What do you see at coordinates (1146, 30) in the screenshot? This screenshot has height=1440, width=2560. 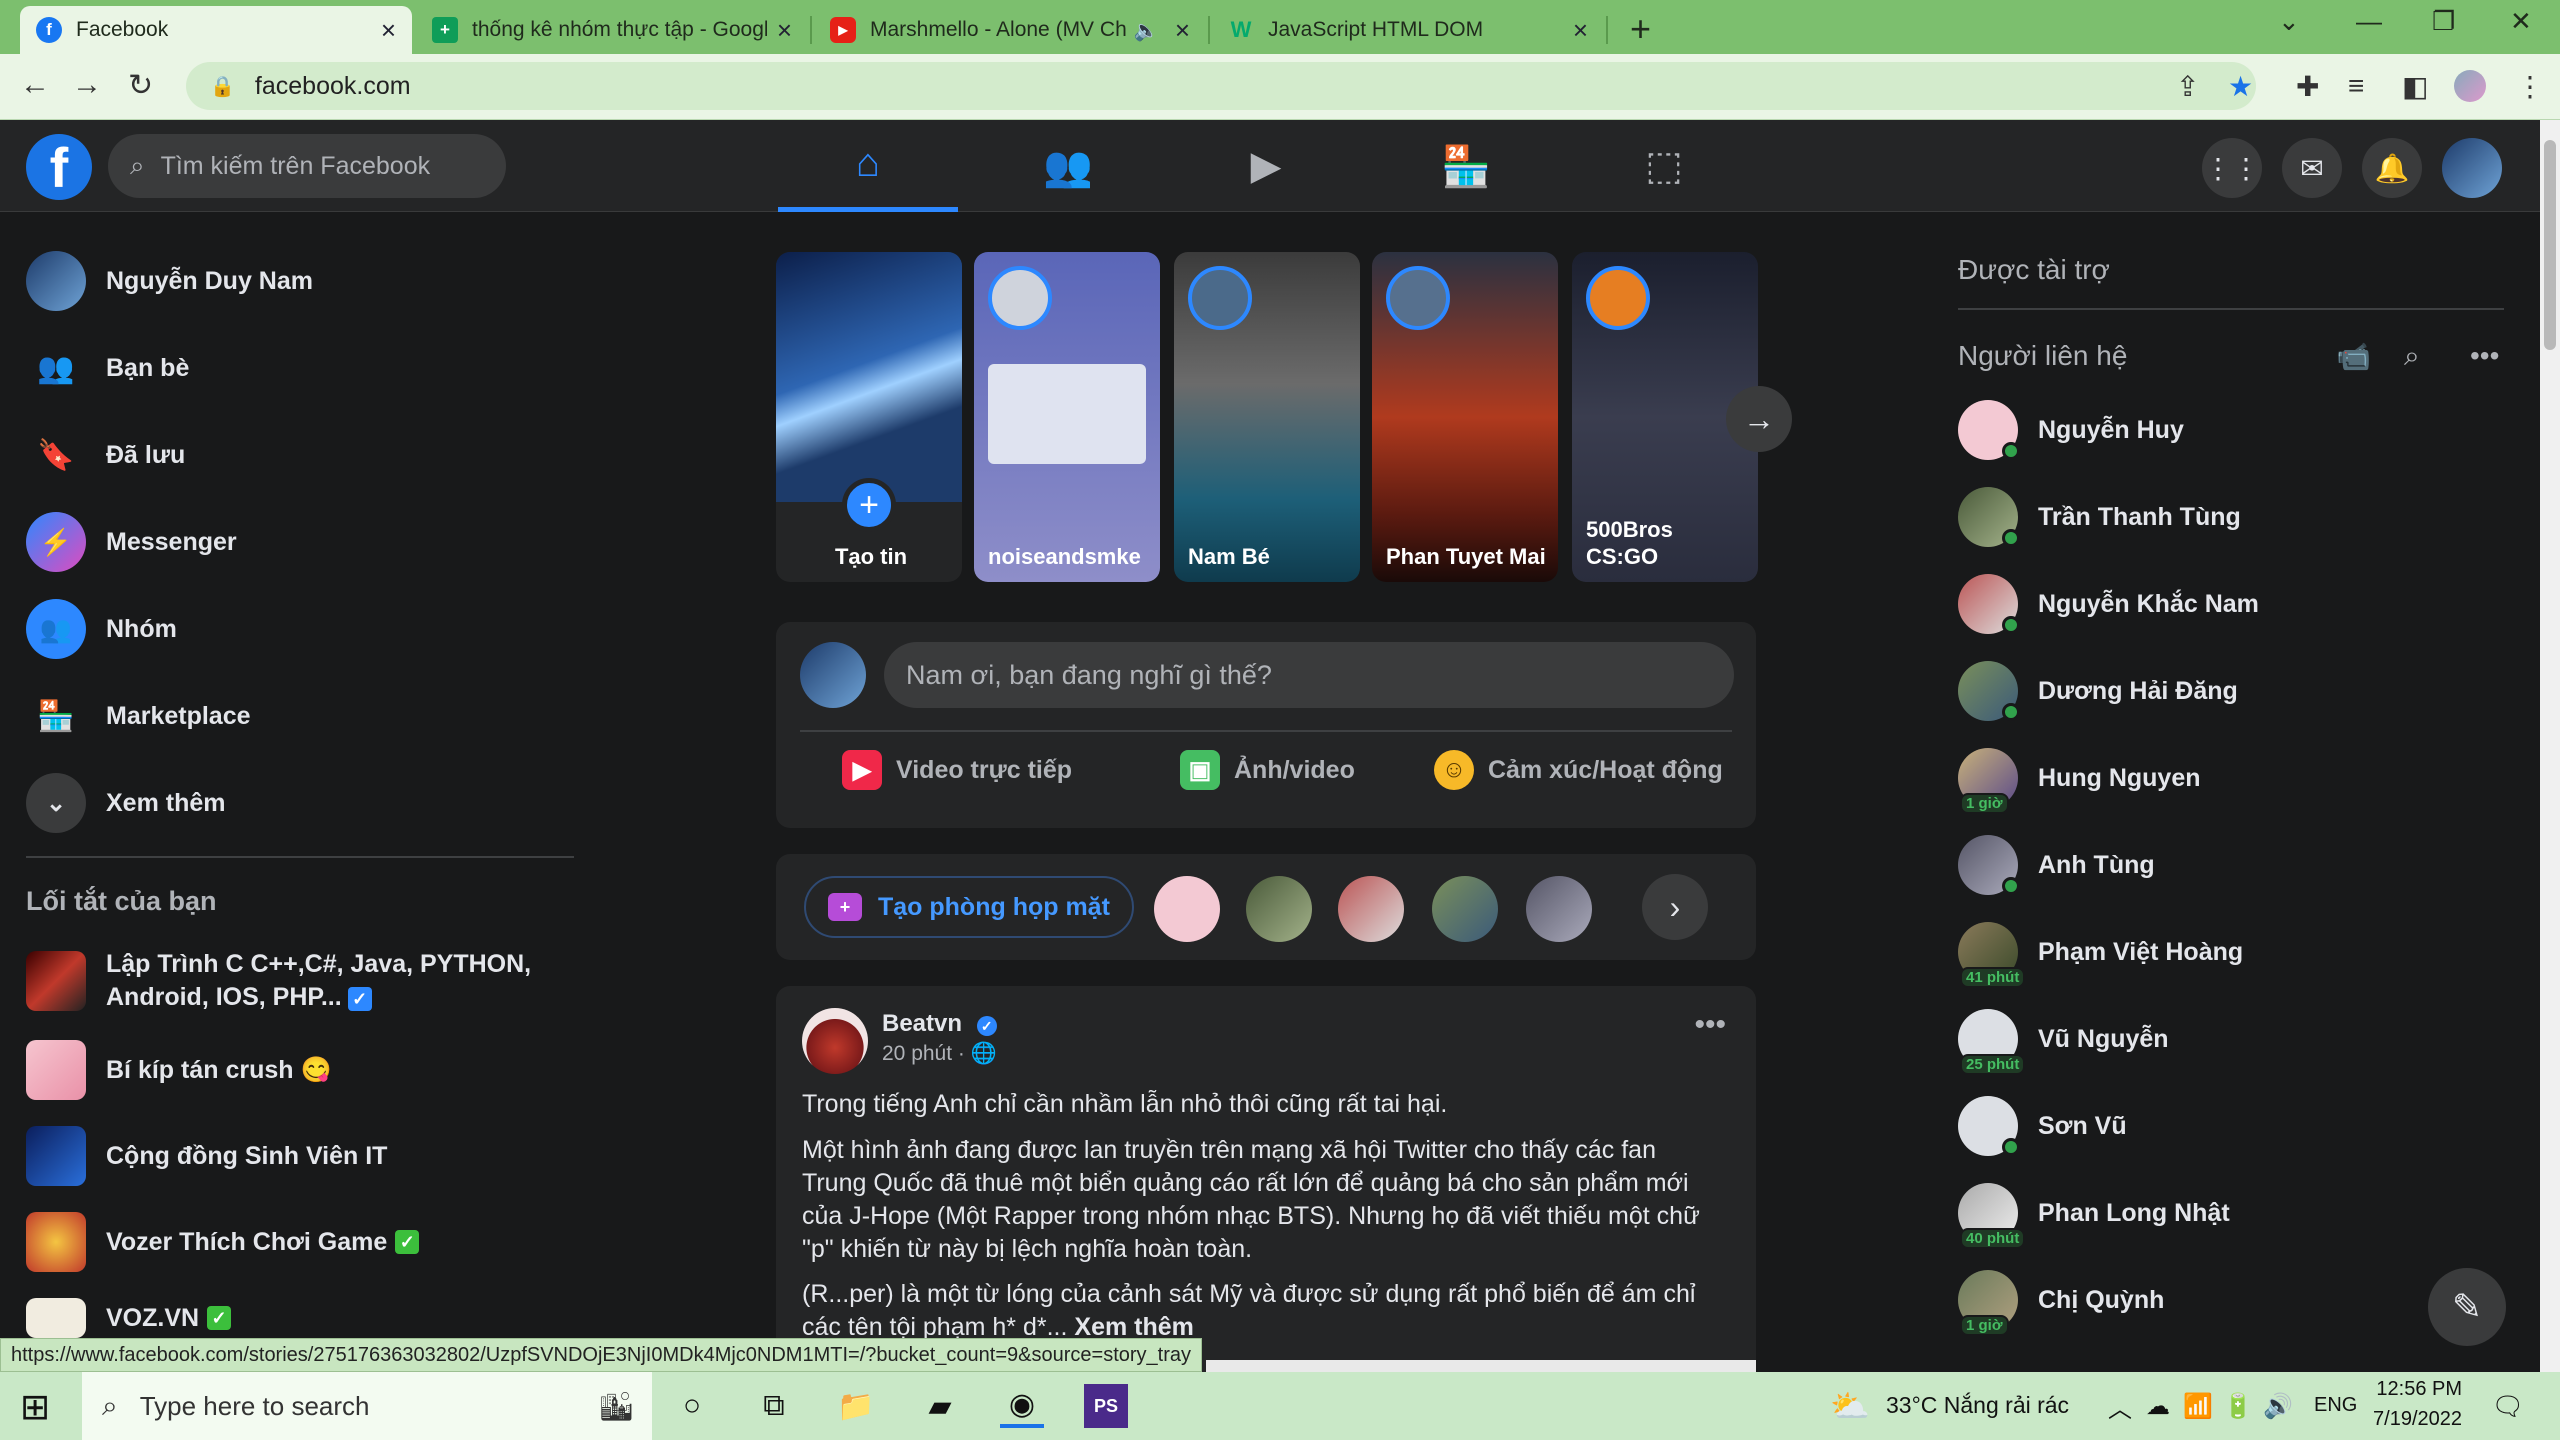 I see `audio-playing-icon: 🔈` at bounding box center [1146, 30].